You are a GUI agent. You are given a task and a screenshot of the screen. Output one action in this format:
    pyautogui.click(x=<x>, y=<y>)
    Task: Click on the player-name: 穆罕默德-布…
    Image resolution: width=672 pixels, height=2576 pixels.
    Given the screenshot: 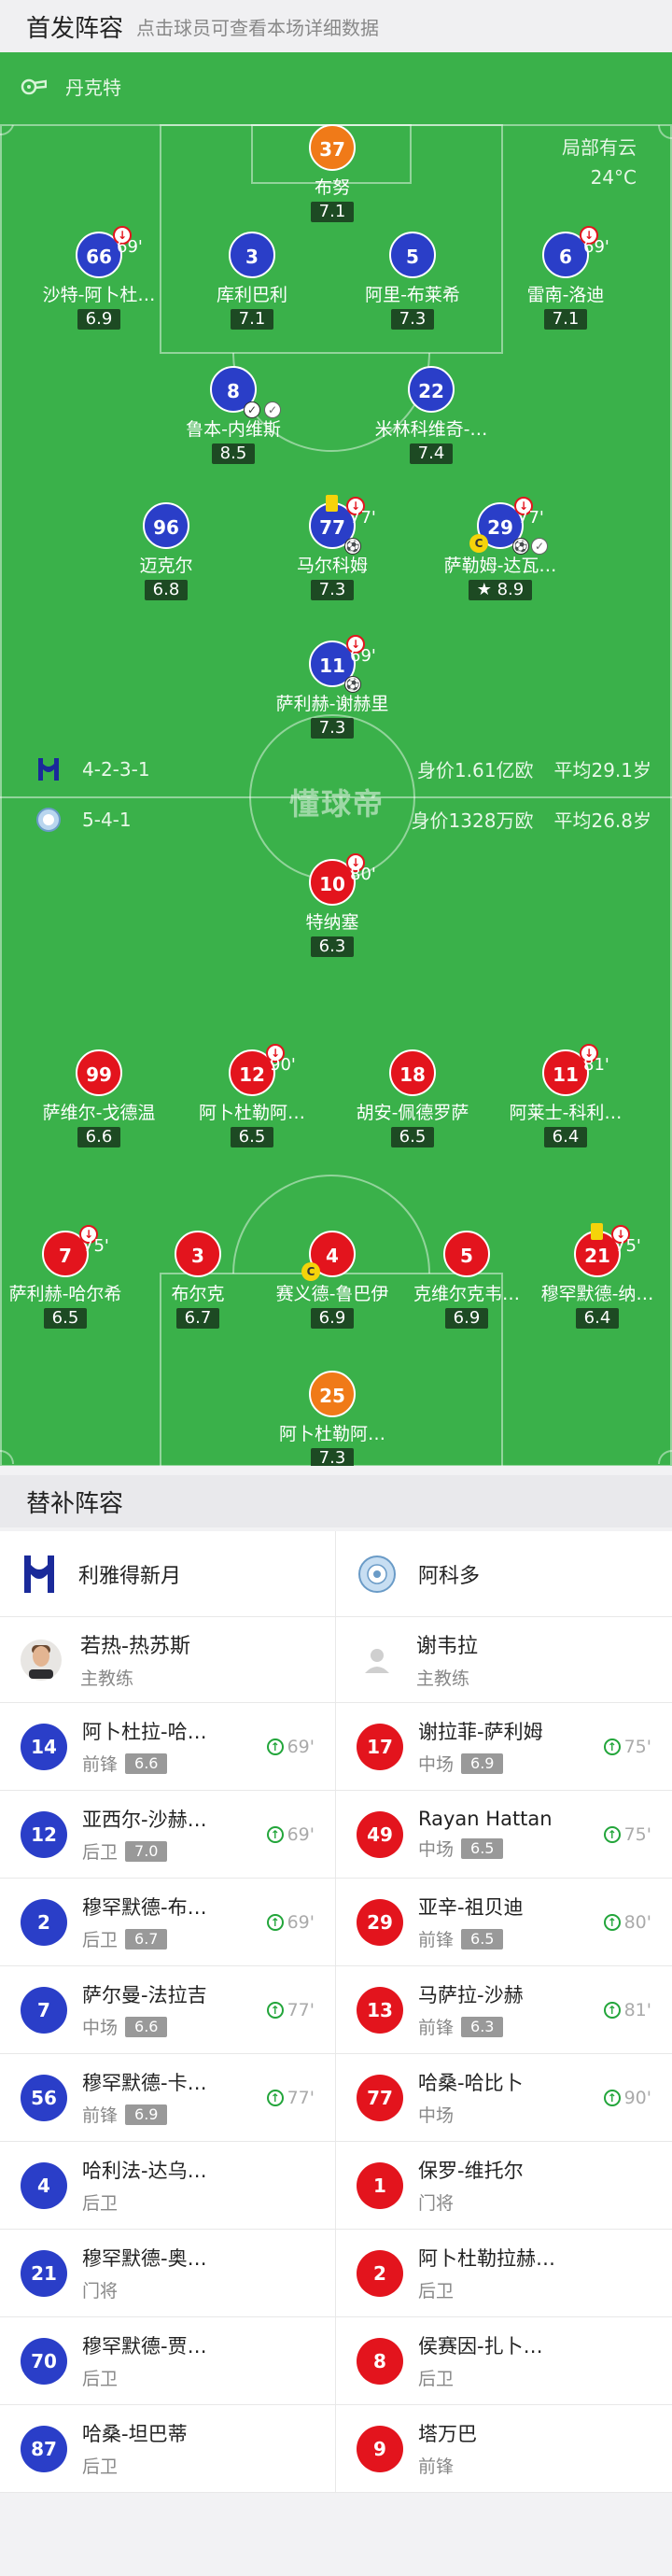 What is the action you would take?
    pyautogui.click(x=144, y=1908)
    